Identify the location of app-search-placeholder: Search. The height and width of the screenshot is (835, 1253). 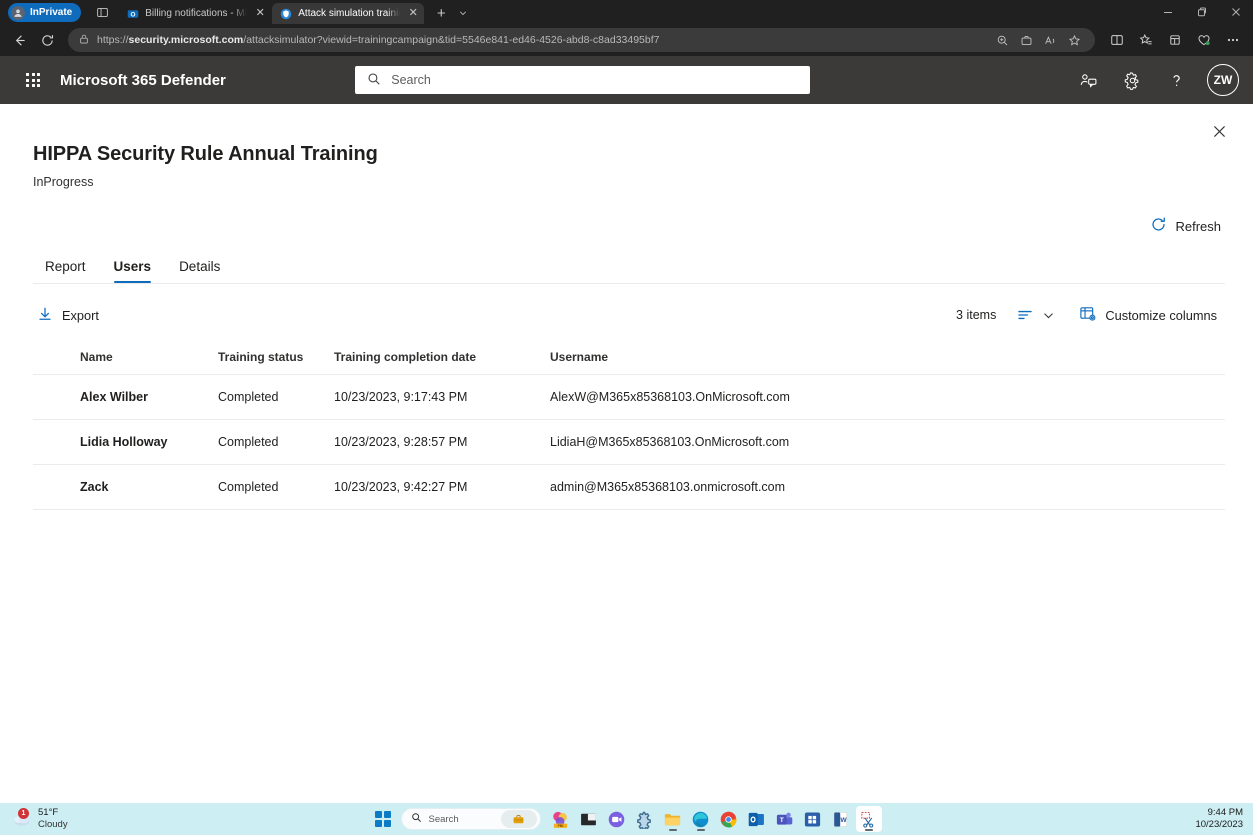
(411, 80).